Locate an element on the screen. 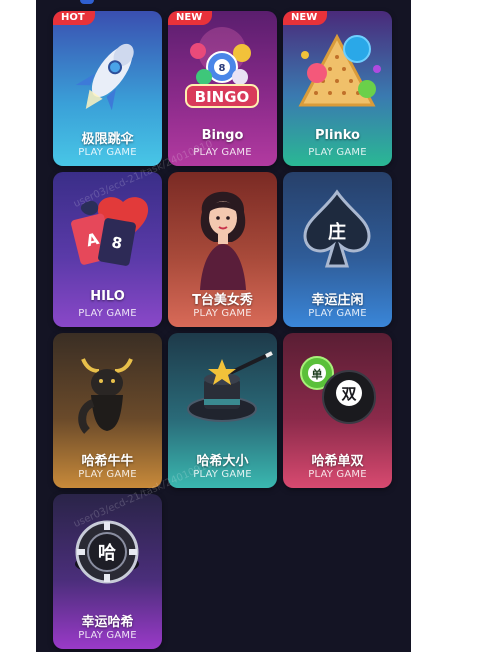  game-card-hilo: A 8 HILO PLAY GAME is located at coordinates (107, 249).